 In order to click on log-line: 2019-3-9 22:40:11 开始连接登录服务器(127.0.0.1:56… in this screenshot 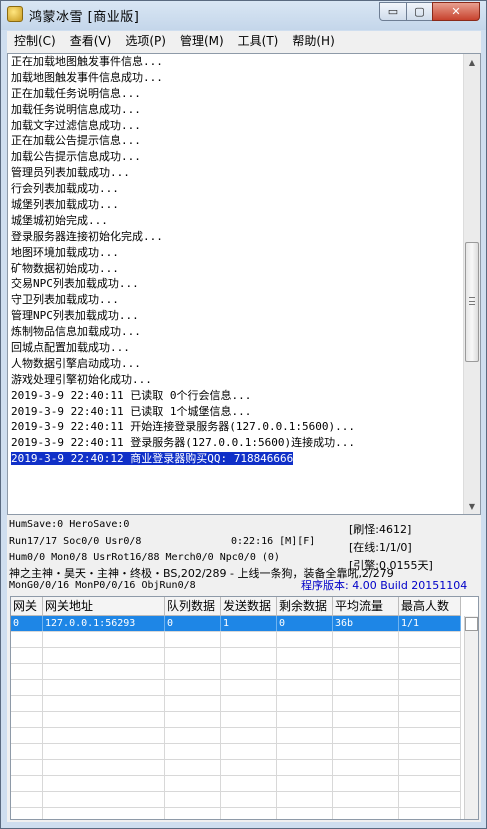, I will do `click(237, 427)`.